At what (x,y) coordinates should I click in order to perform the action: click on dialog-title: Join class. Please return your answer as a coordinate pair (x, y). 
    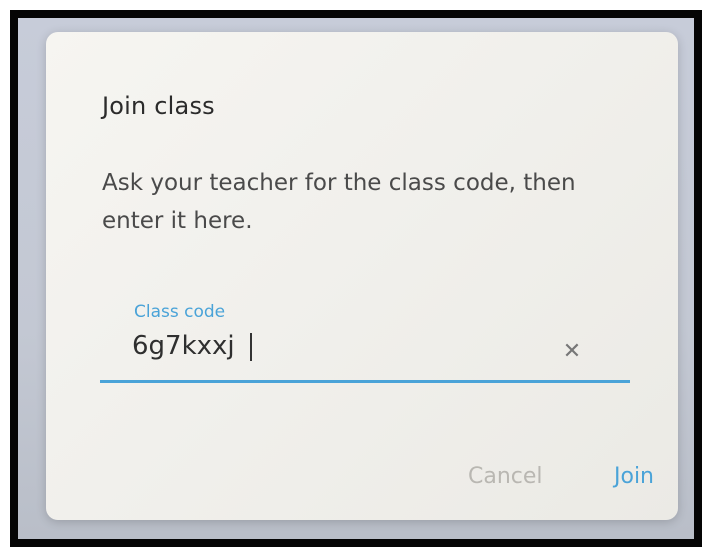
    Looking at the image, I should click on (158, 106).